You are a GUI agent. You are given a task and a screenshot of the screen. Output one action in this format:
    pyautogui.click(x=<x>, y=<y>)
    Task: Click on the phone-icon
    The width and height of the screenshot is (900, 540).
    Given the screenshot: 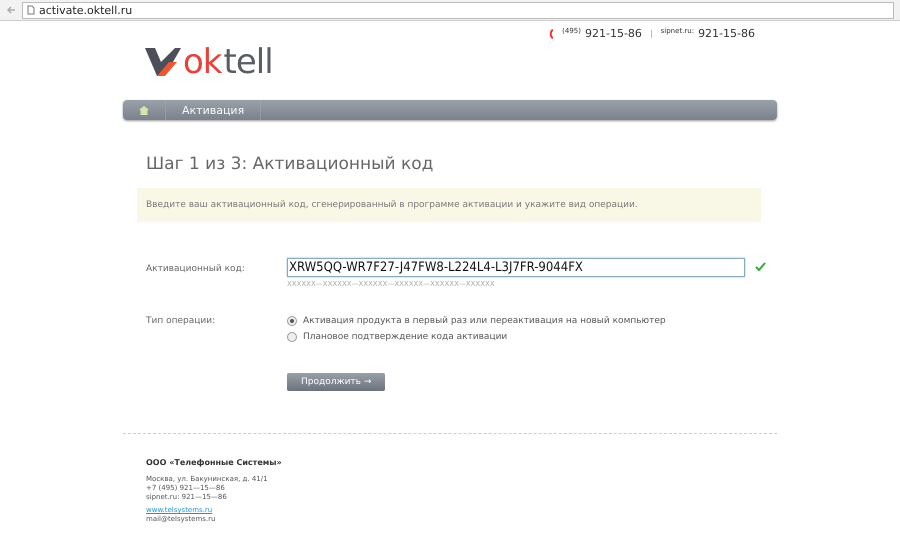 What is the action you would take?
    pyautogui.click(x=551, y=33)
    